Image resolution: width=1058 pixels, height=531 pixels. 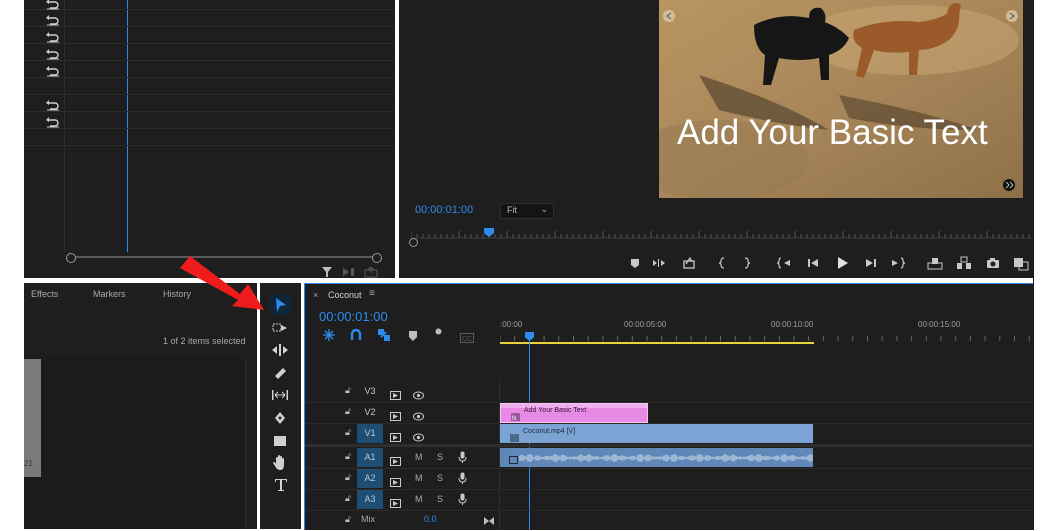 I want to click on program-video-frame: Add Your Basic Text, so click(x=841, y=99).